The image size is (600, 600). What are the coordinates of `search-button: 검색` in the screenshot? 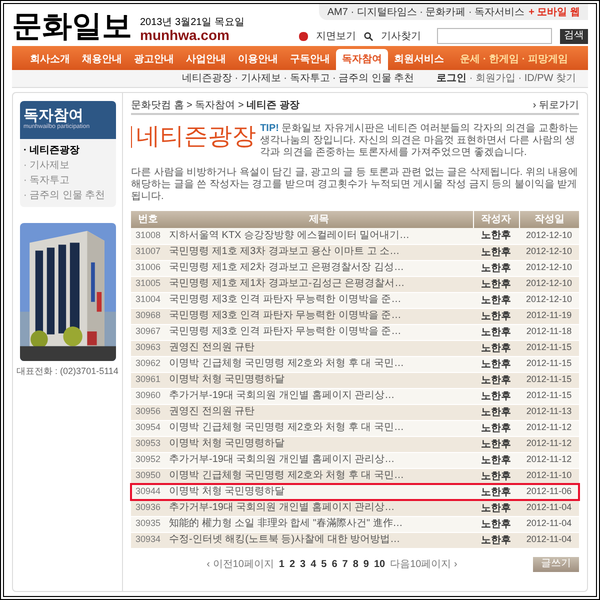 It's located at (574, 36).